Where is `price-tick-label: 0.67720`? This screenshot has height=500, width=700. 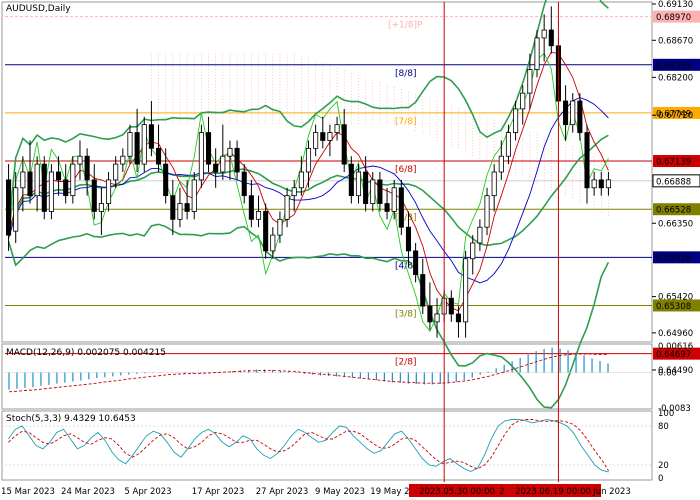
price-tick-label: 0.67720 is located at coordinates (675, 116).